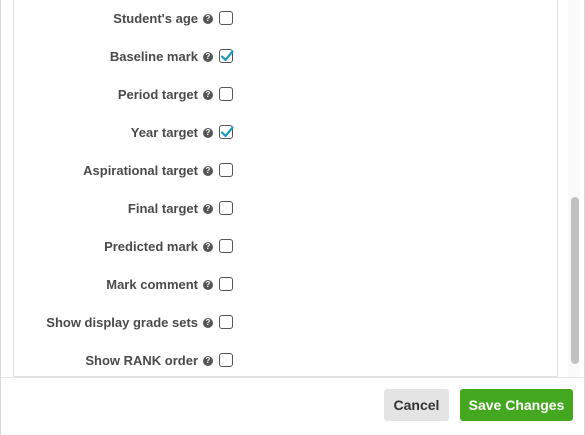  What do you see at coordinates (162, 208) in the screenshot?
I see `option-label: Final target` at bounding box center [162, 208].